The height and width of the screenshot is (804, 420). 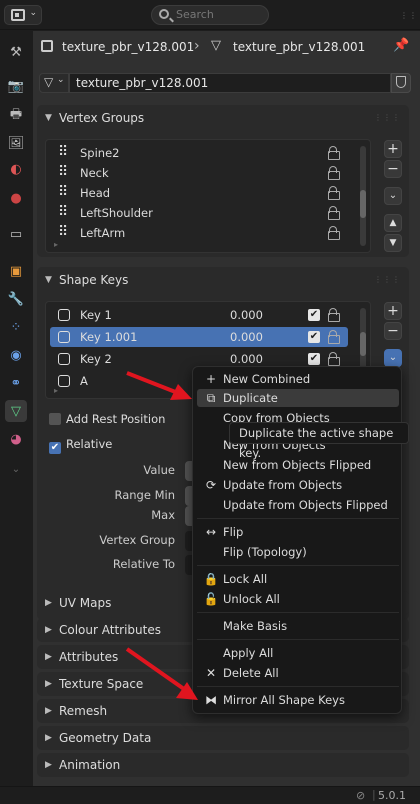 What do you see at coordinates (361, 795) in the screenshot?
I see `network-icon: ⊘` at bounding box center [361, 795].